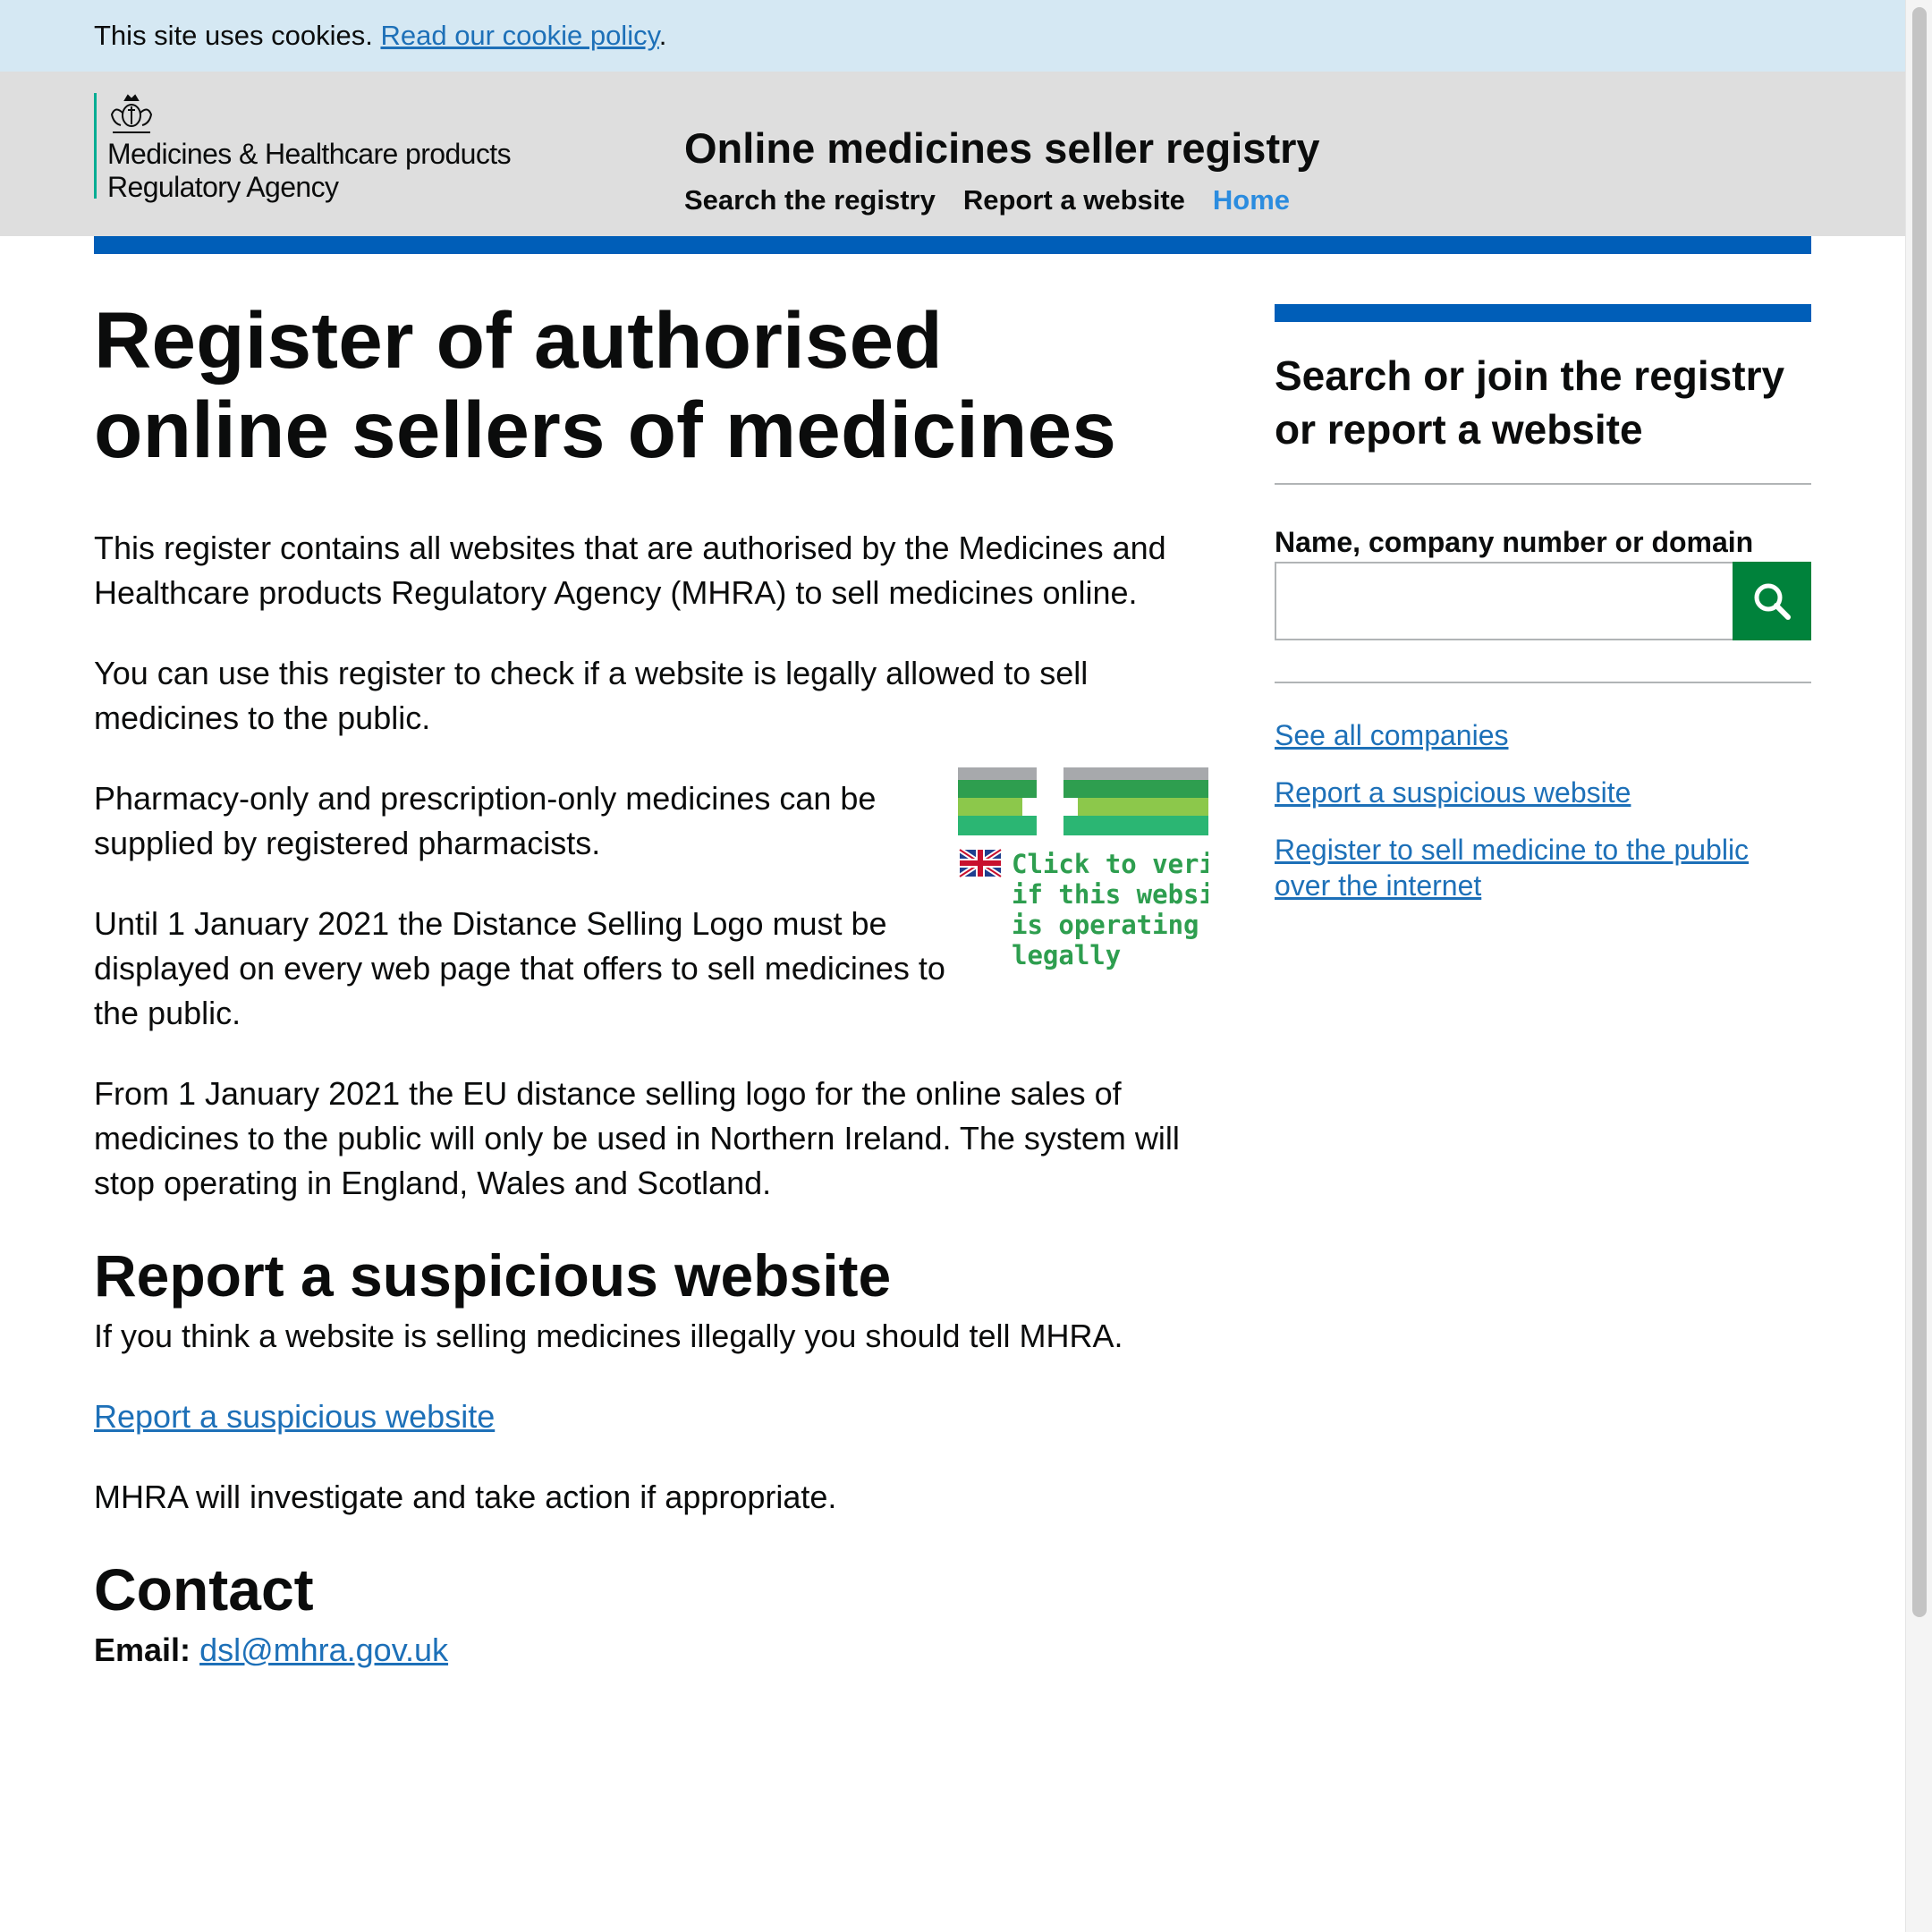 The width and height of the screenshot is (1932, 1932). I want to click on page-title-line2: online sellers of medicines, so click(605, 429).